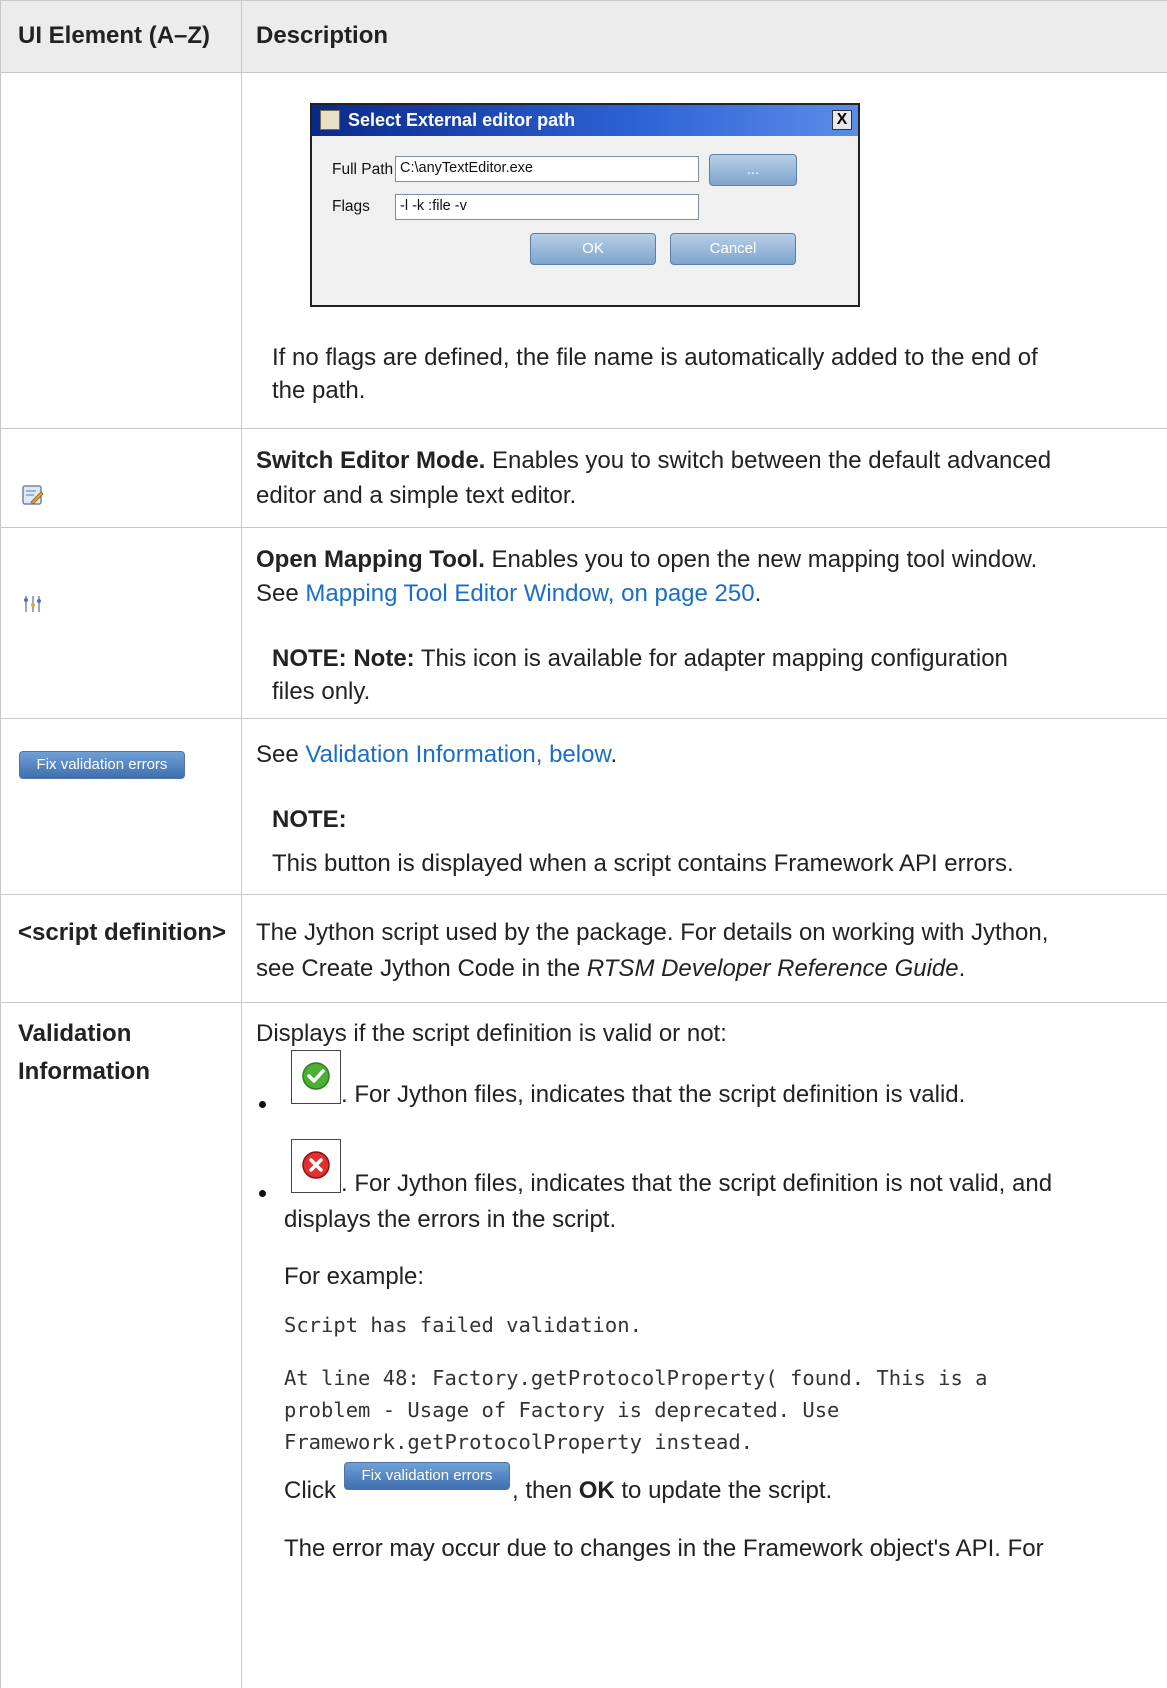 The height and width of the screenshot is (1688, 1167). I want to click on inline-fix-validation-errors-button: Fix validation errors, so click(427, 1476).